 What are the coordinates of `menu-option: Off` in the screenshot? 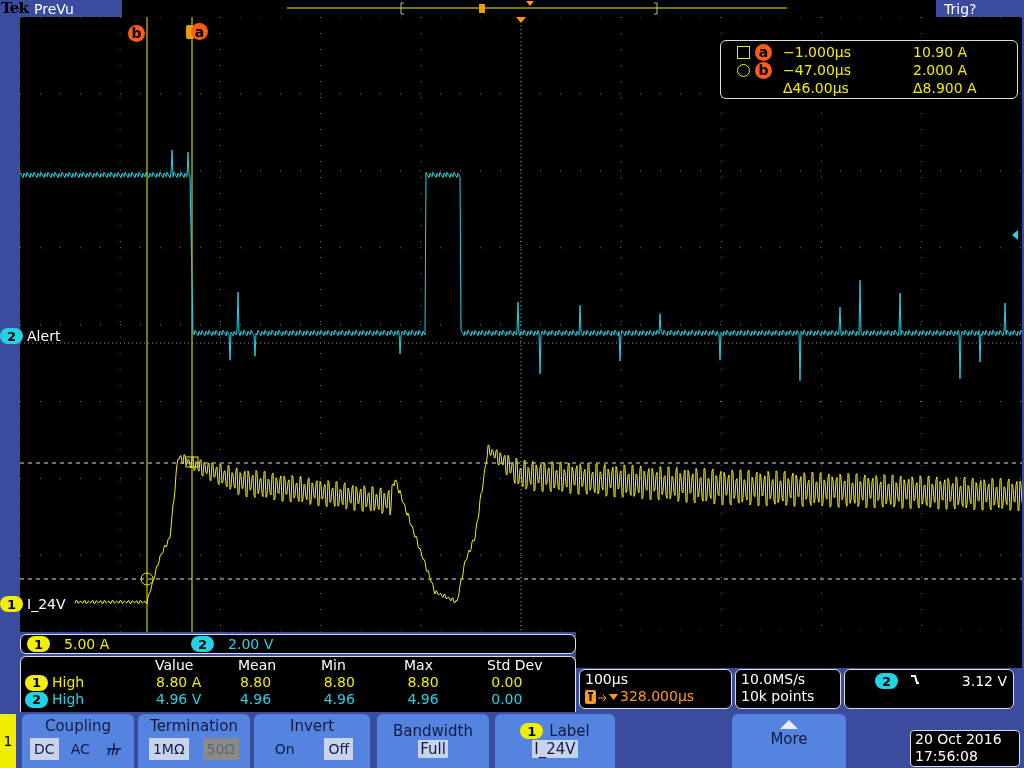 It's located at (339, 749).